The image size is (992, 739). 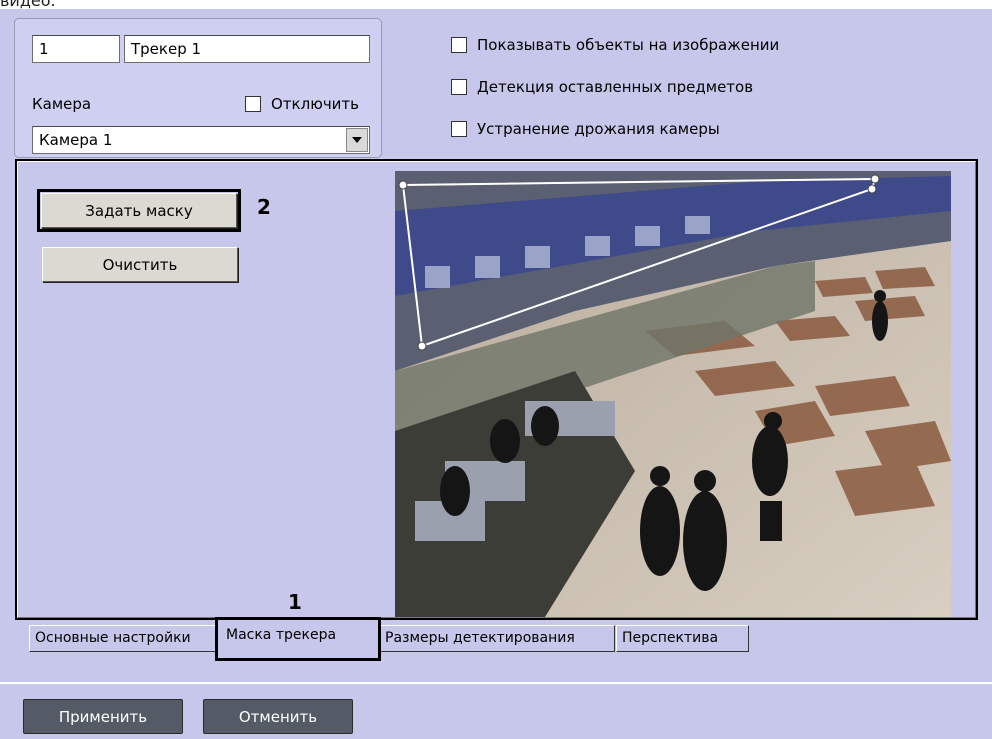 I want to click on stabilization-checkbox, so click(x=459, y=129).